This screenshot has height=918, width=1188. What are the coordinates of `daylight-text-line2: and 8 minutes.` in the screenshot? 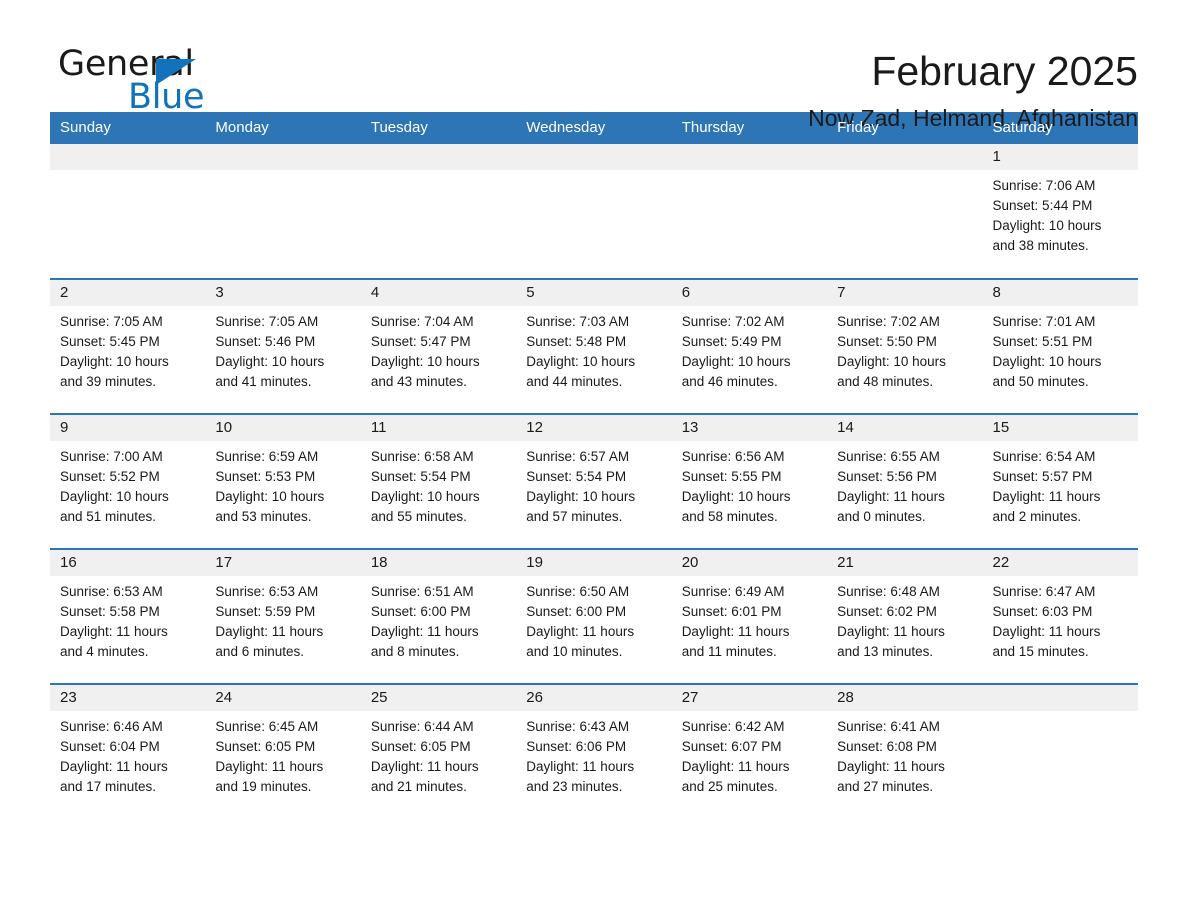 It's located at (415, 651).